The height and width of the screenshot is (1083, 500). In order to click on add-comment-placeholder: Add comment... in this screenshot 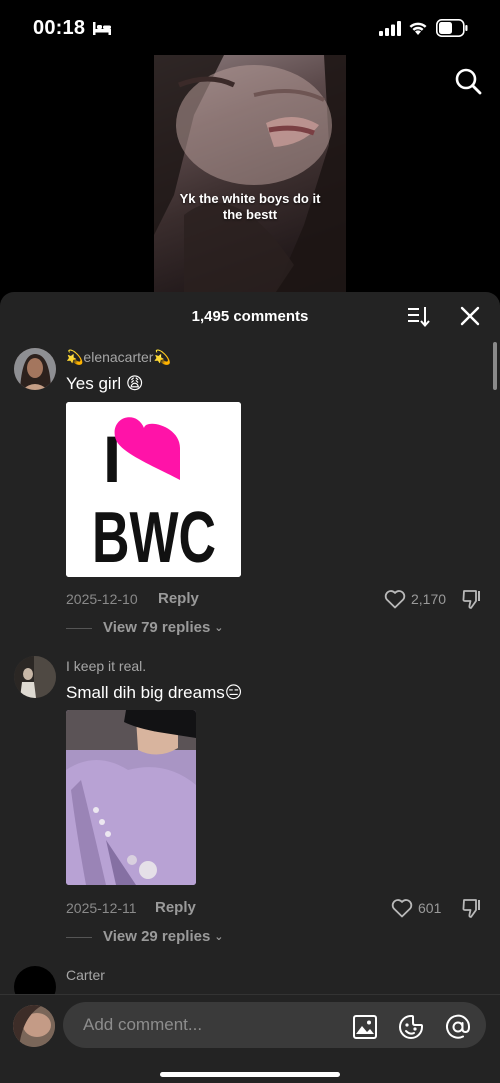, I will do `click(143, 1024)`.